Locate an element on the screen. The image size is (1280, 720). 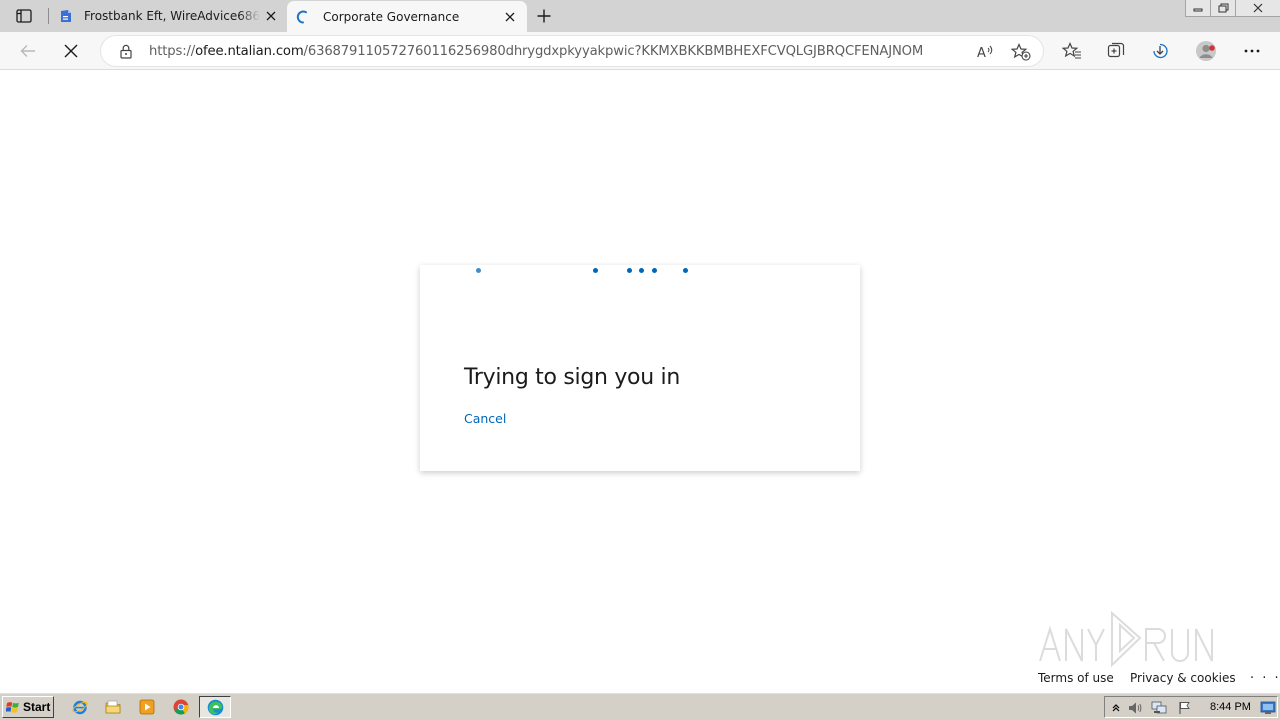
anyrun-watermark is located at coordinates (1126, 639).